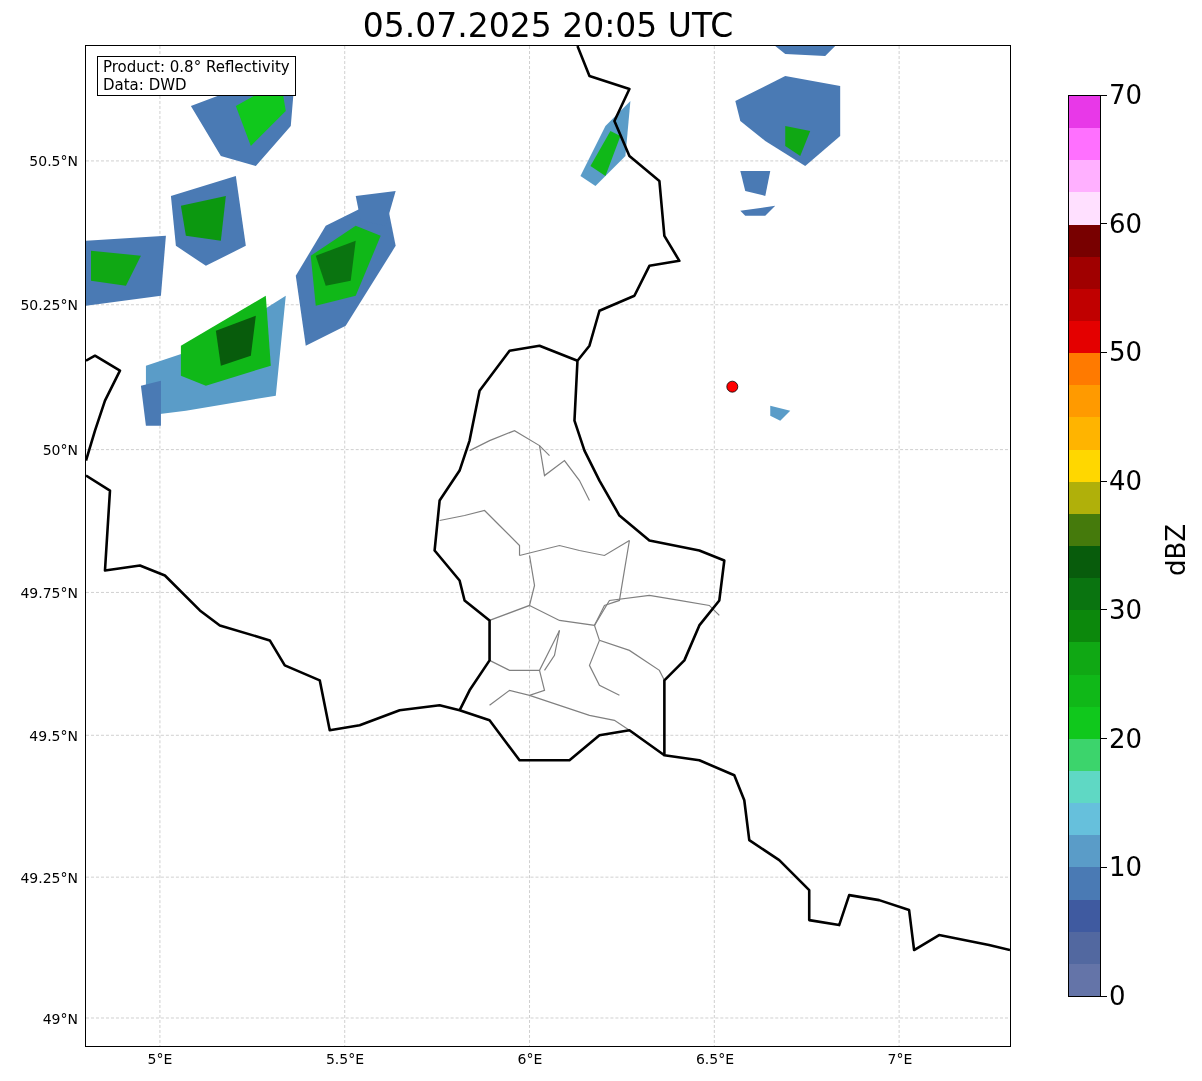 The image size is (1202, 1081). Describe the element at coordinates (1126, 867) in the screenshot. I see `colorbar-tick-label: 10` at that location.